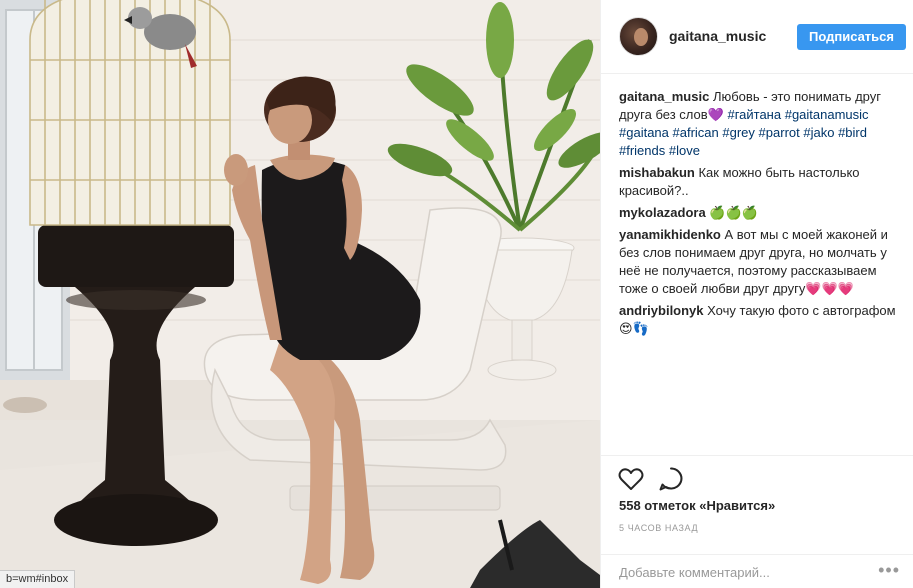 This screenshot has height=588, width=913. I want to click on hashtag: #african, so click(696, 132).